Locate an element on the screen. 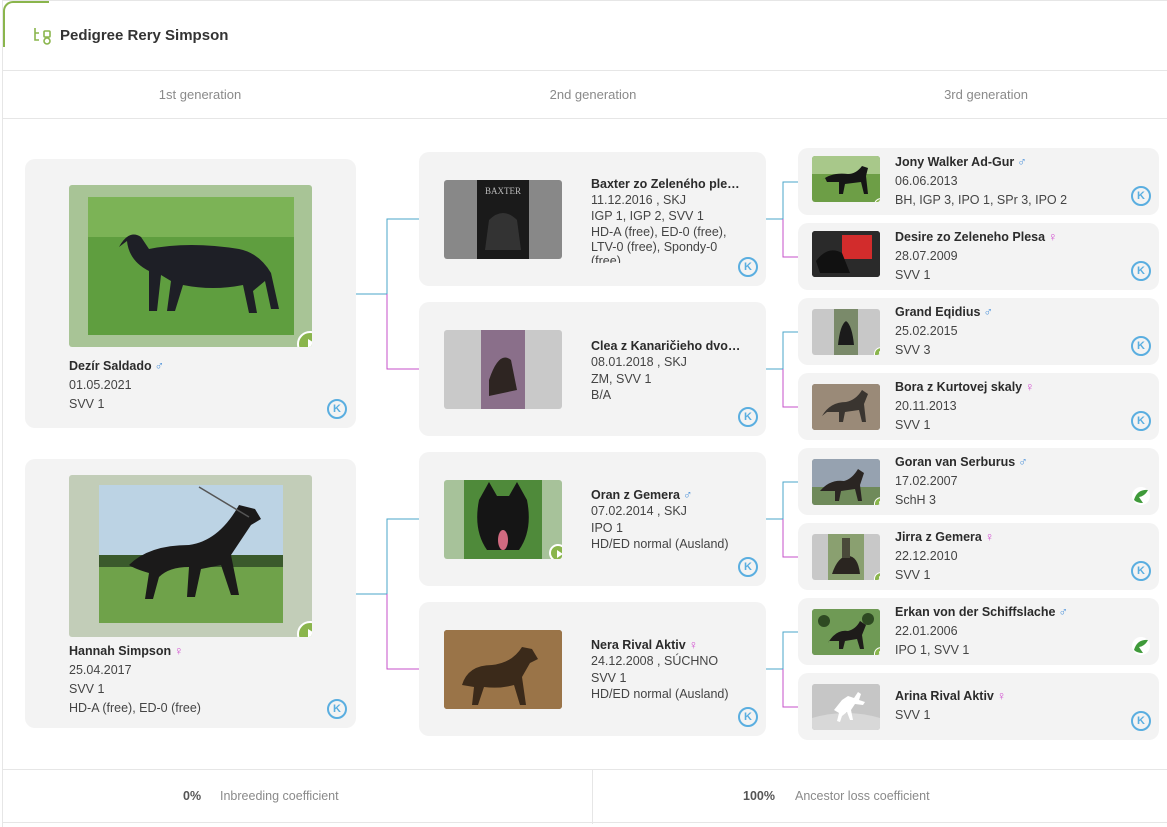  dog-card-gen3-6: Jirra z Gemera ♀ 22.12.2010 SVV 1 K is located at coordinates (978, 556).